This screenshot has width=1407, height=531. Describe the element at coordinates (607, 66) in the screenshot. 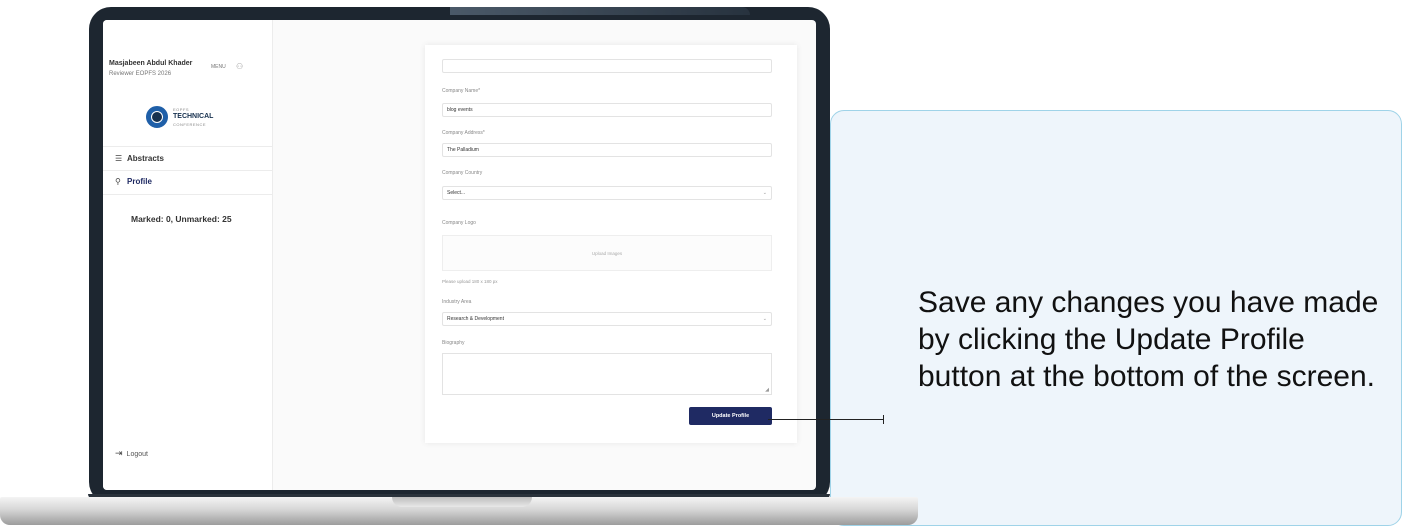

I see `previous-field` at that location.